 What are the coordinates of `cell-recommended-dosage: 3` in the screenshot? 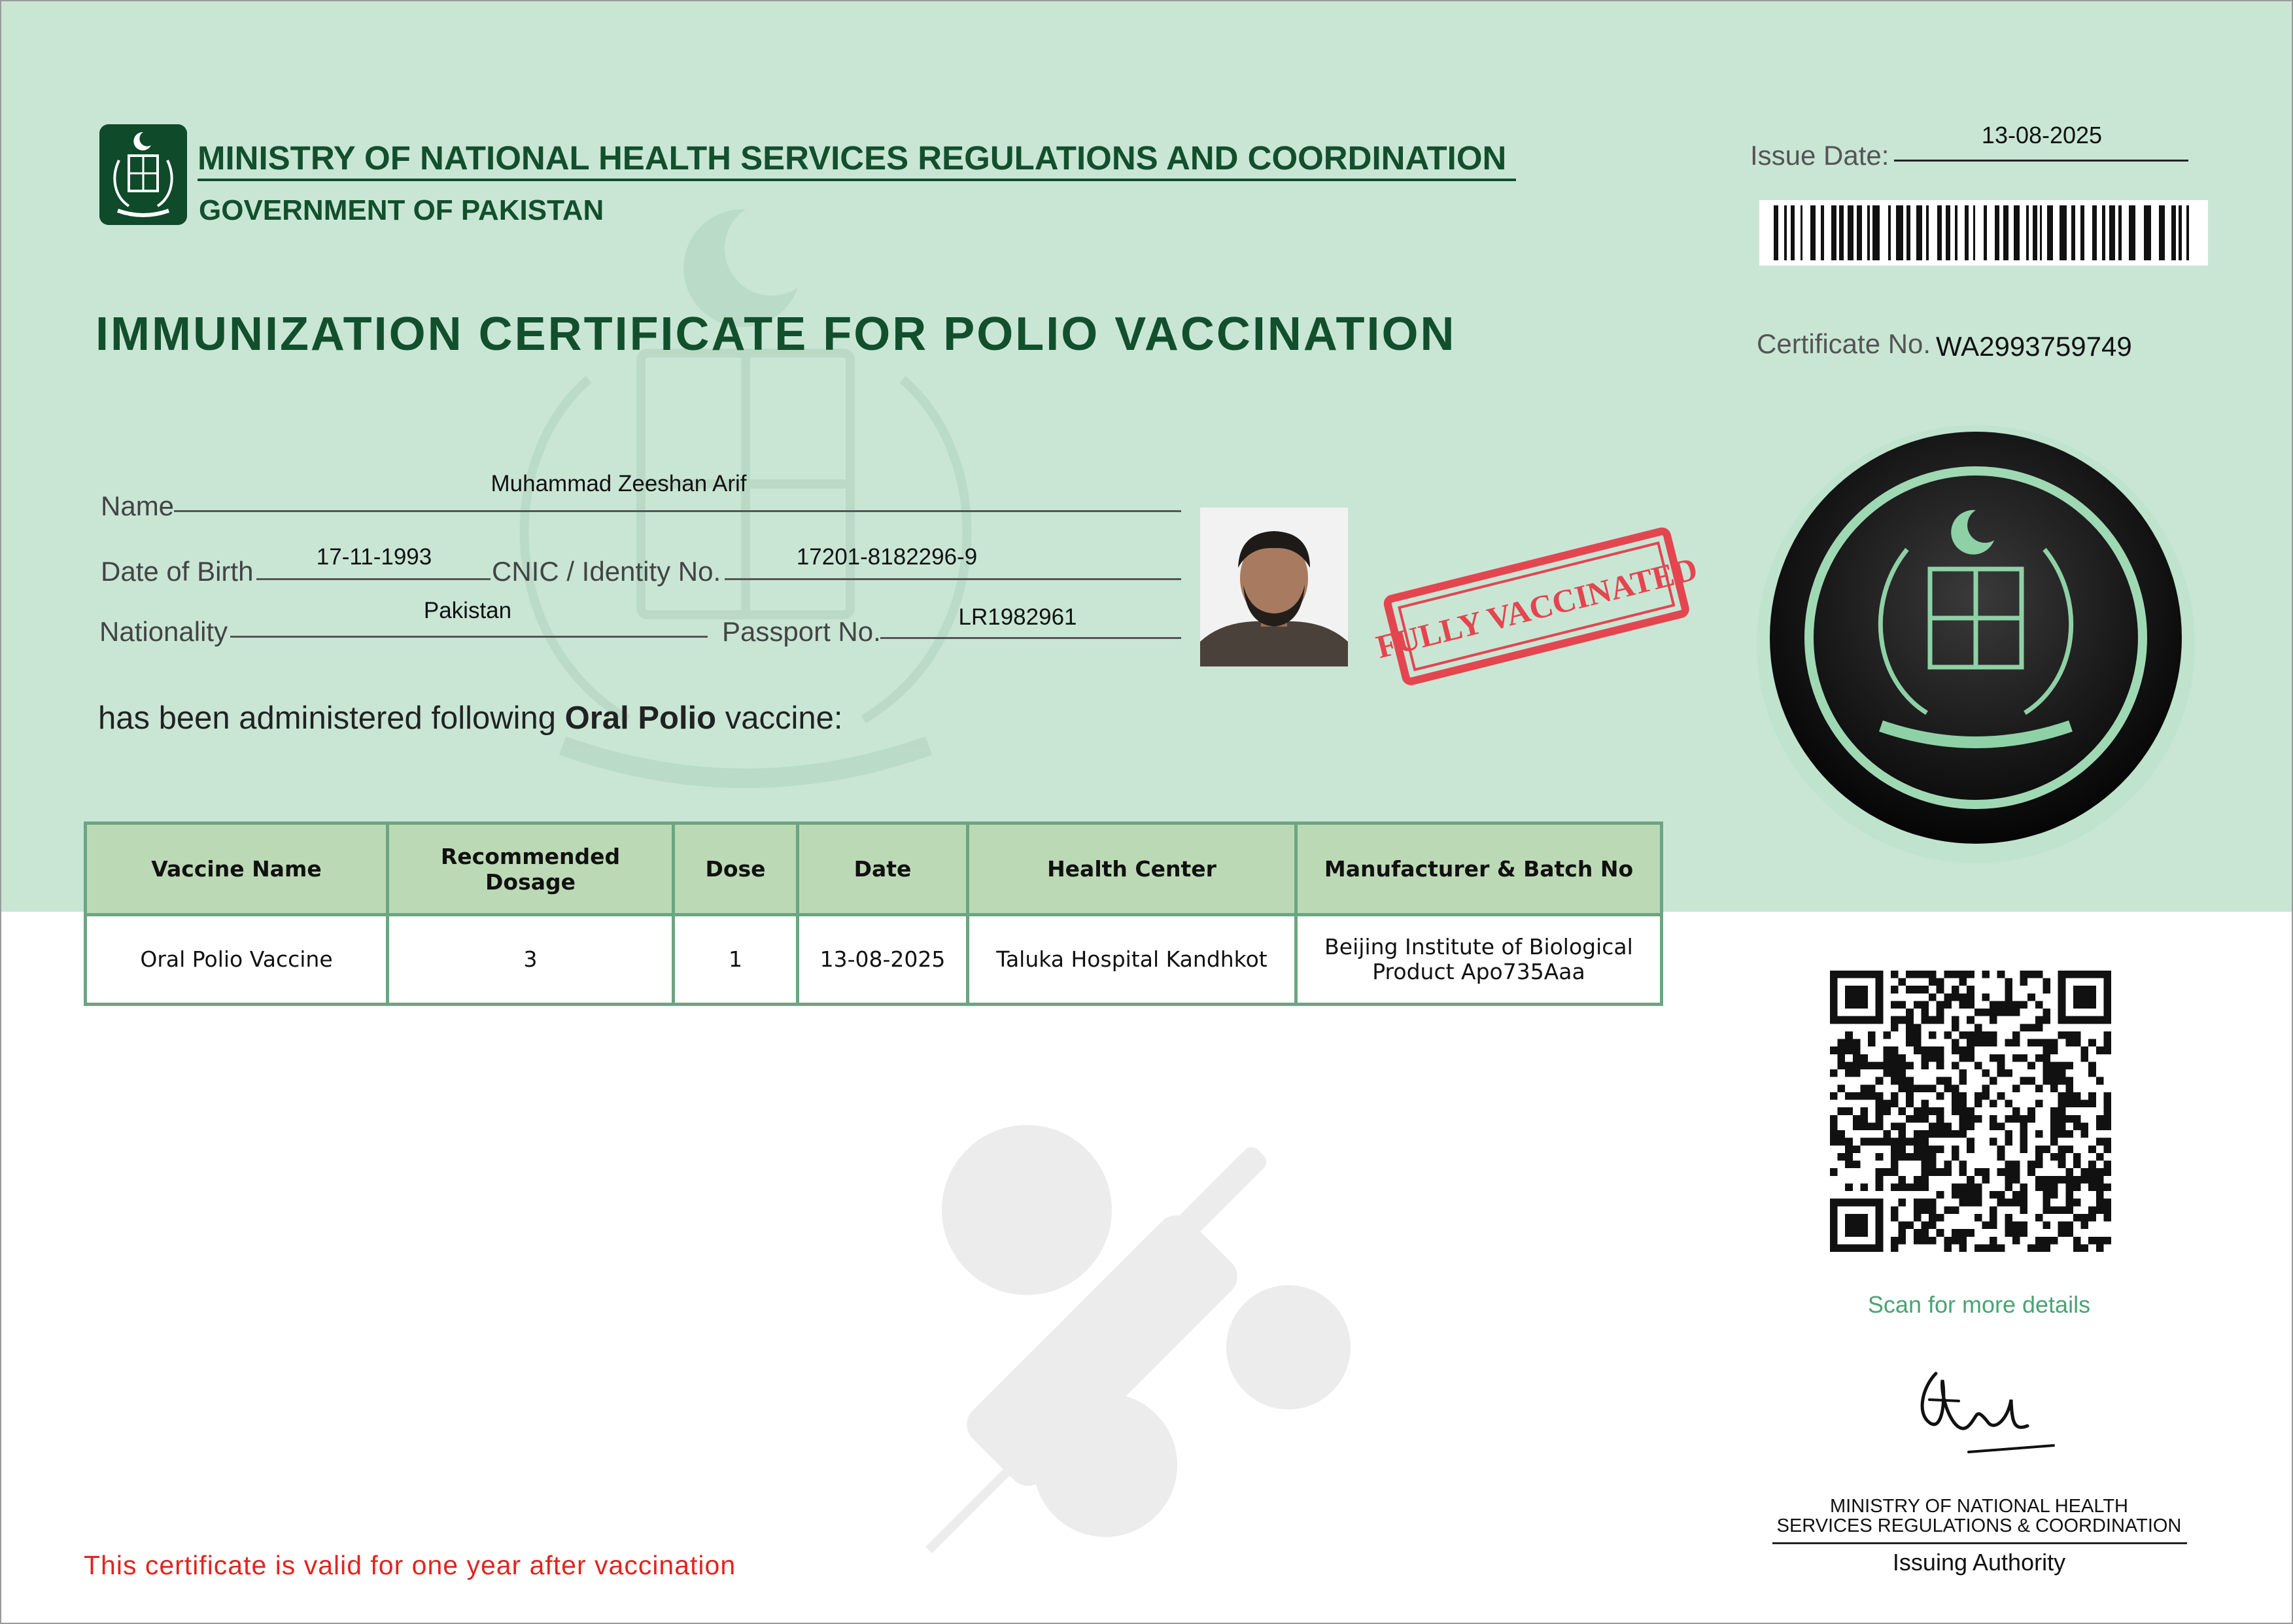 It's located at (530, 959).